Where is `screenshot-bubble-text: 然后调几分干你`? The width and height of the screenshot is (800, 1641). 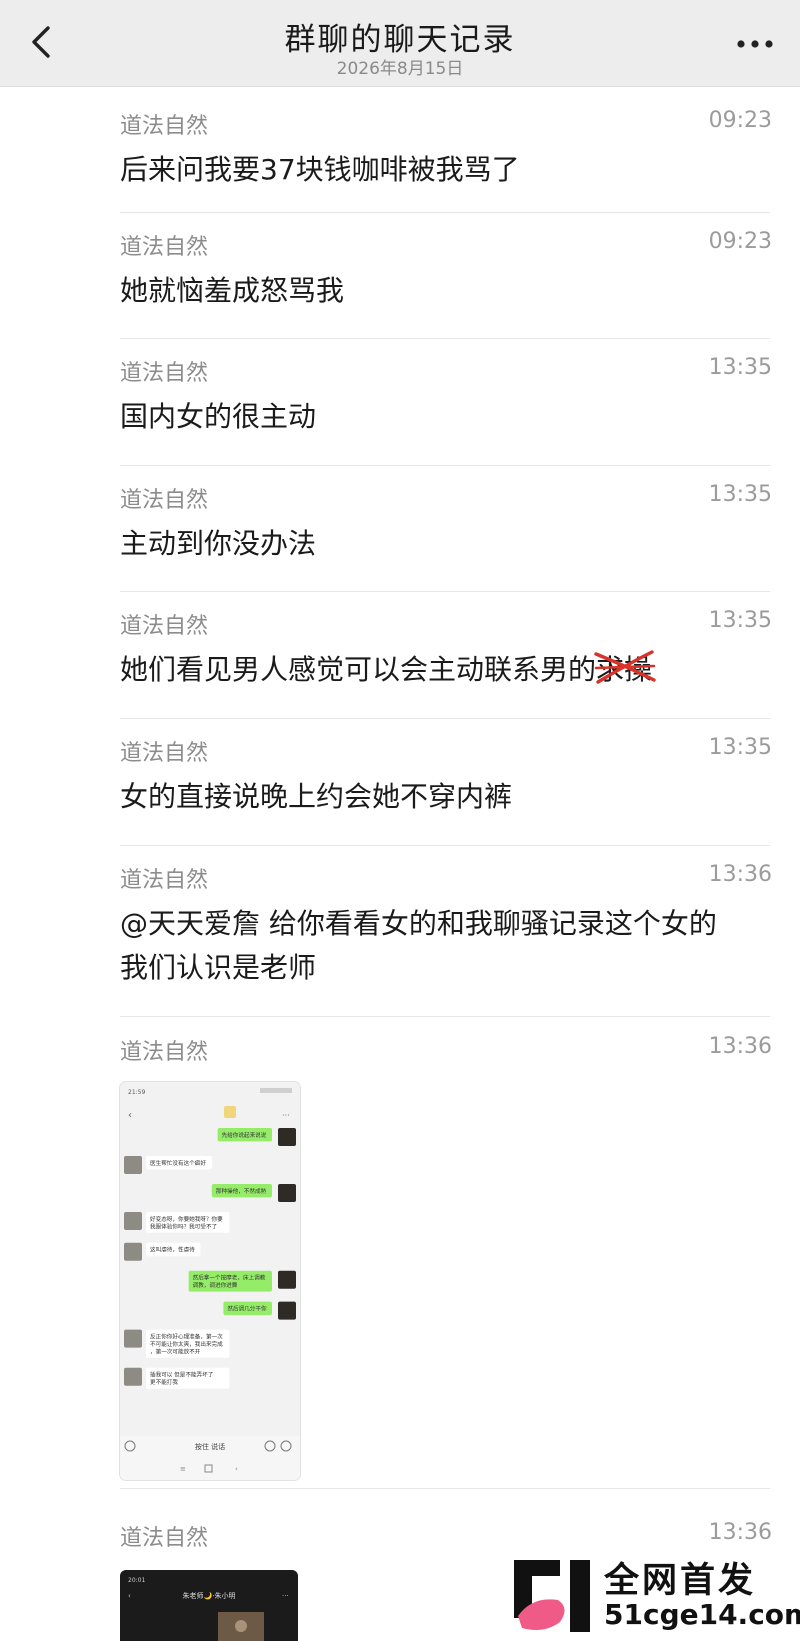 screenshot-bubble-text: 然后调几分干你 is located at coordinates (247, 1309).